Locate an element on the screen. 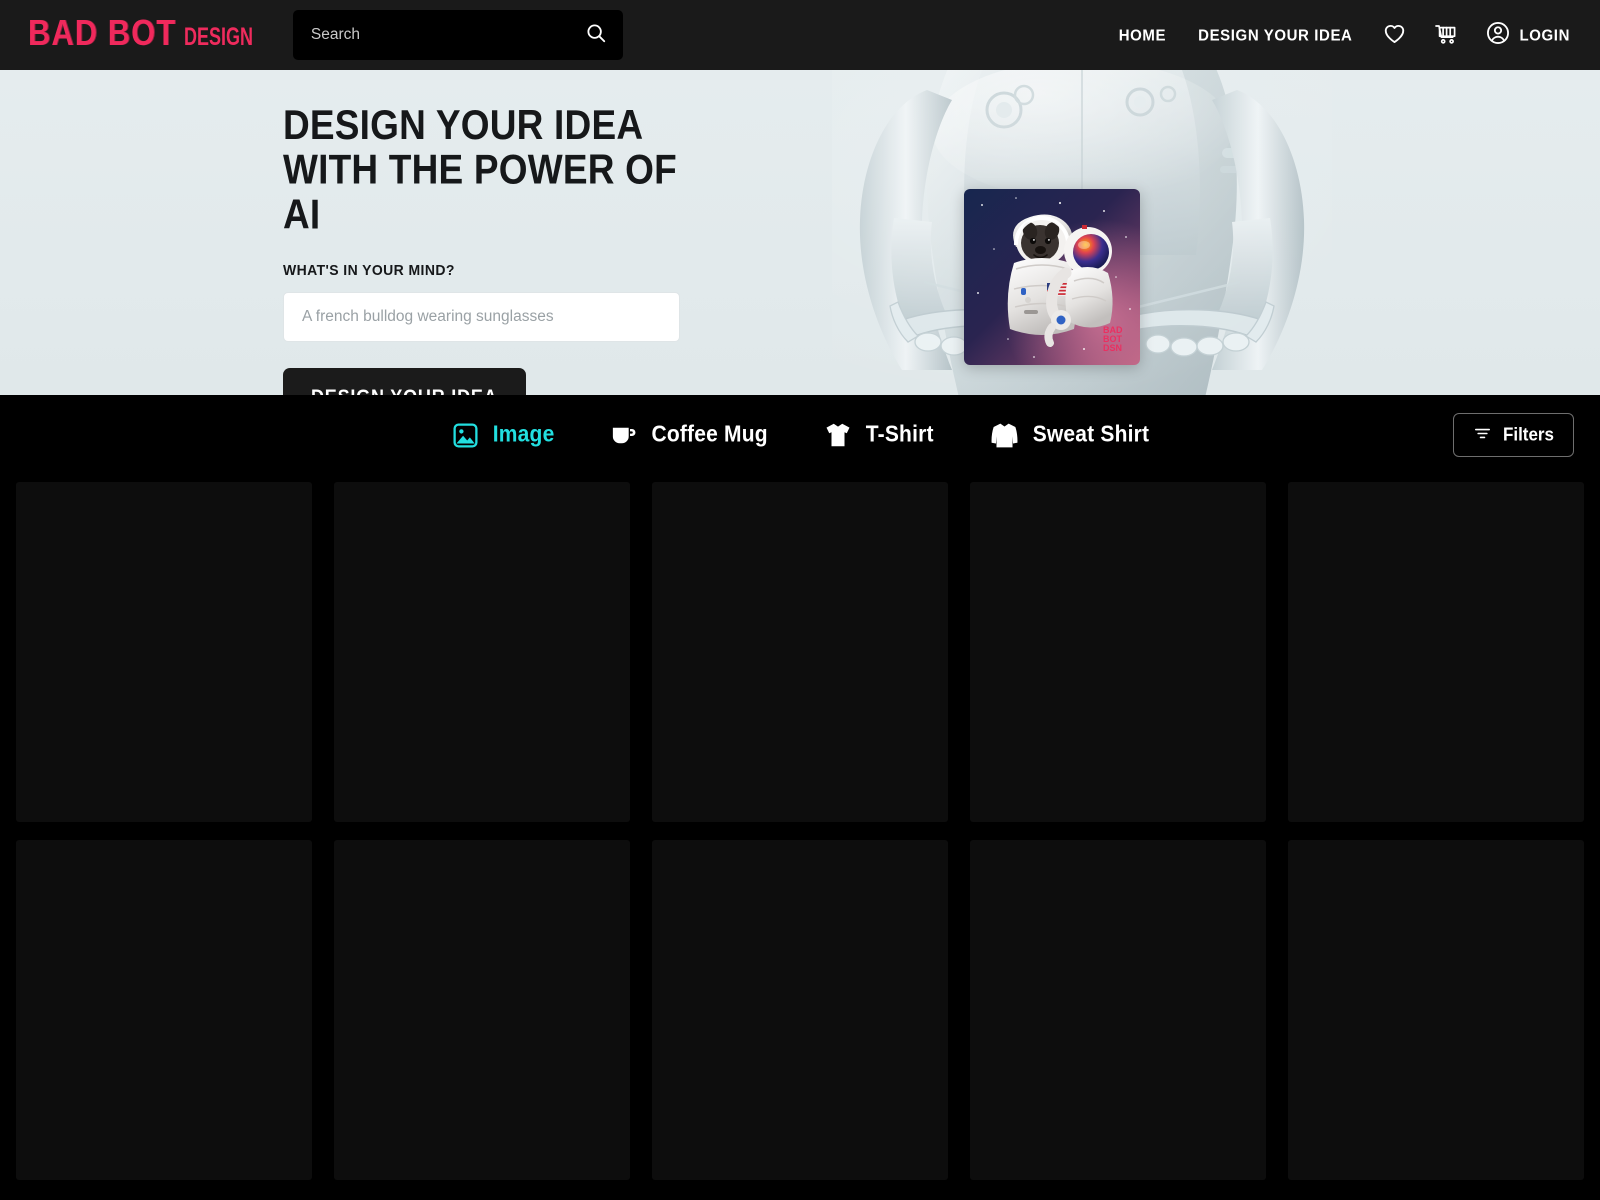  header-nav: HOME DESIGN YOUR IDEA LOGIN is located at coordinates (1337, 35).